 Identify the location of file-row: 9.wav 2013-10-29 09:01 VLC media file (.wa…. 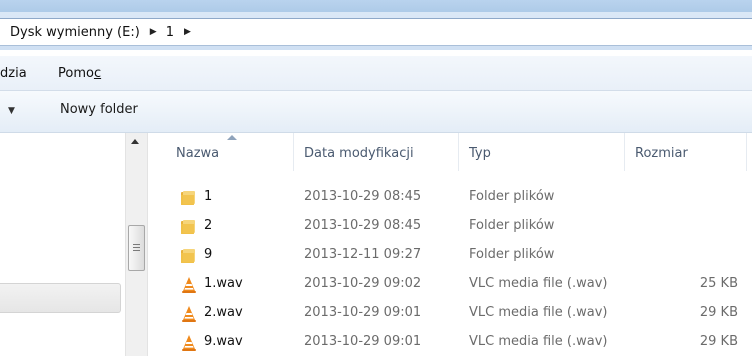
(451, 343).